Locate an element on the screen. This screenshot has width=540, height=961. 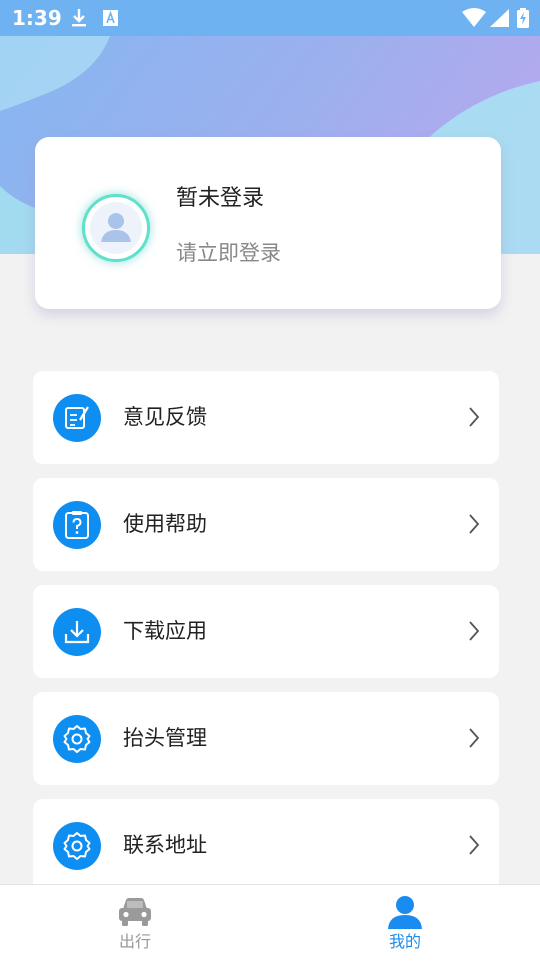
car-icon is located at coordinates (135, 912).